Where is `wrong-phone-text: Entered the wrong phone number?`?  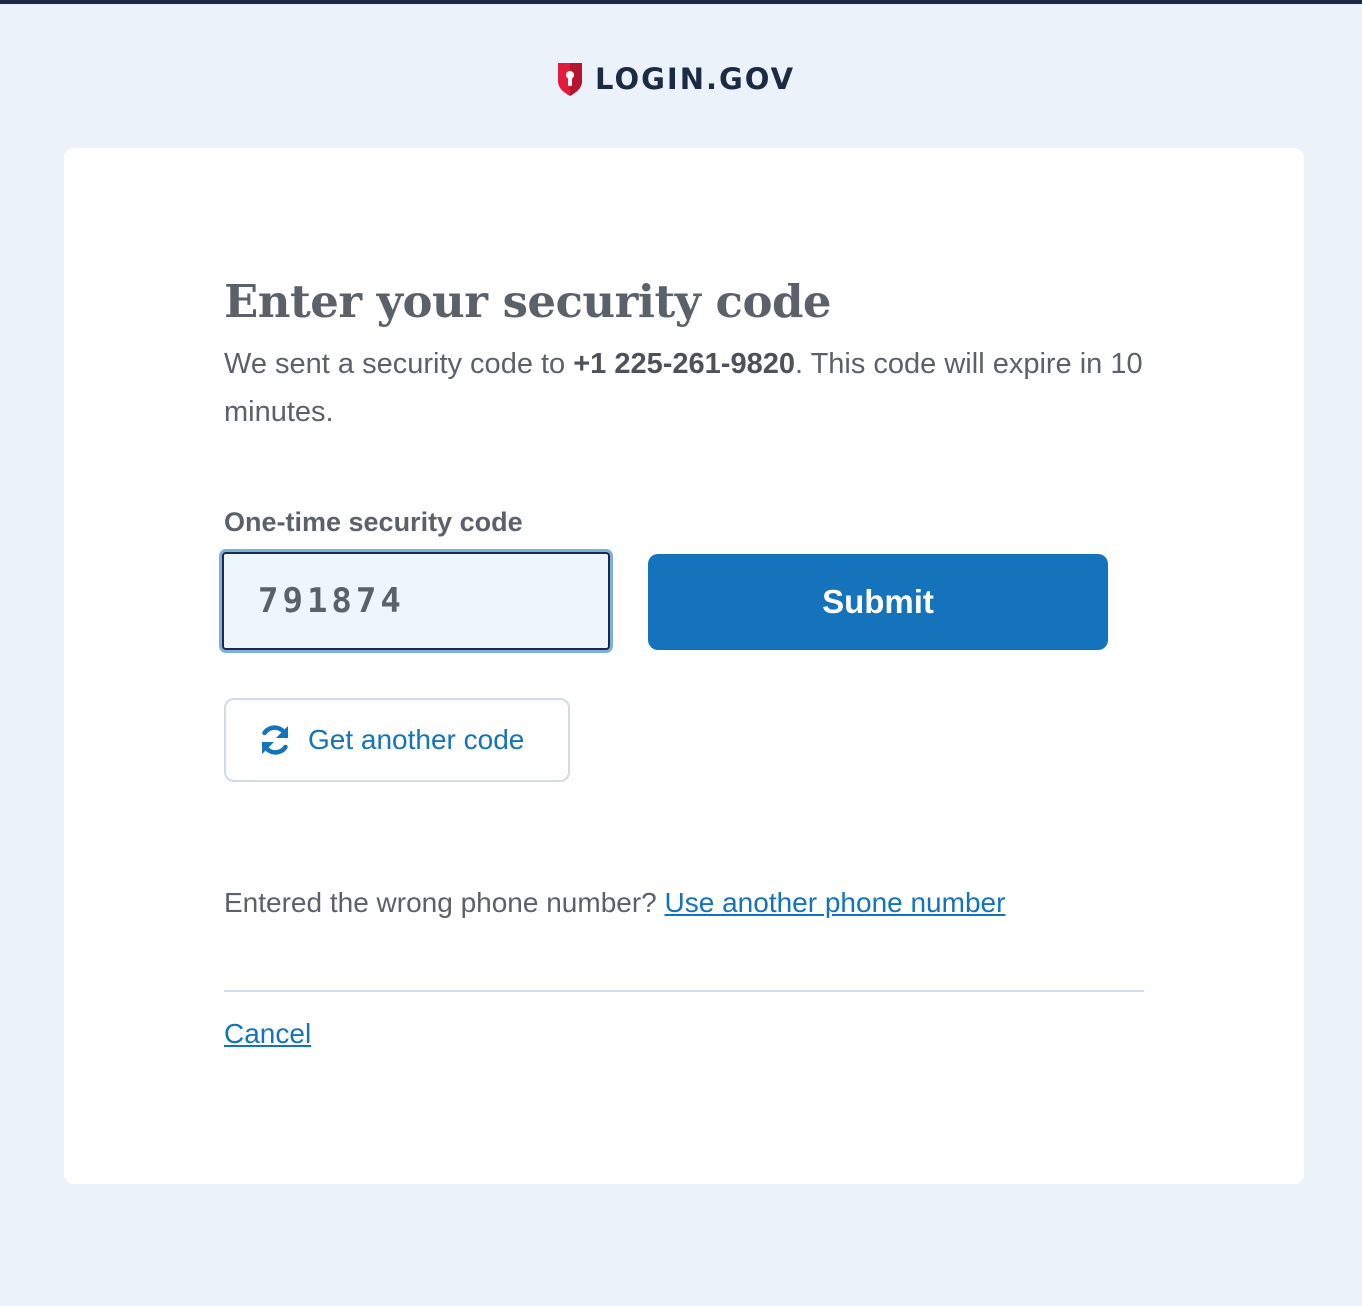 wrong-phone-text: Entered the wrong phone number? is located at coordinates (440, 902).